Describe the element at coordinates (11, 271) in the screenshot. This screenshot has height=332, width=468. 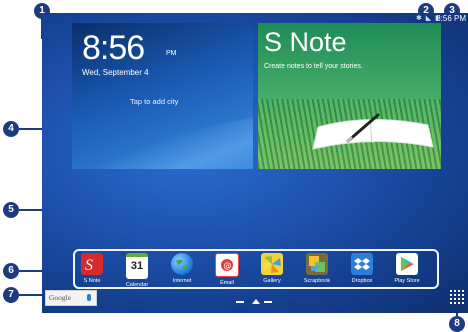
I see `callout-6: 6` at that location.